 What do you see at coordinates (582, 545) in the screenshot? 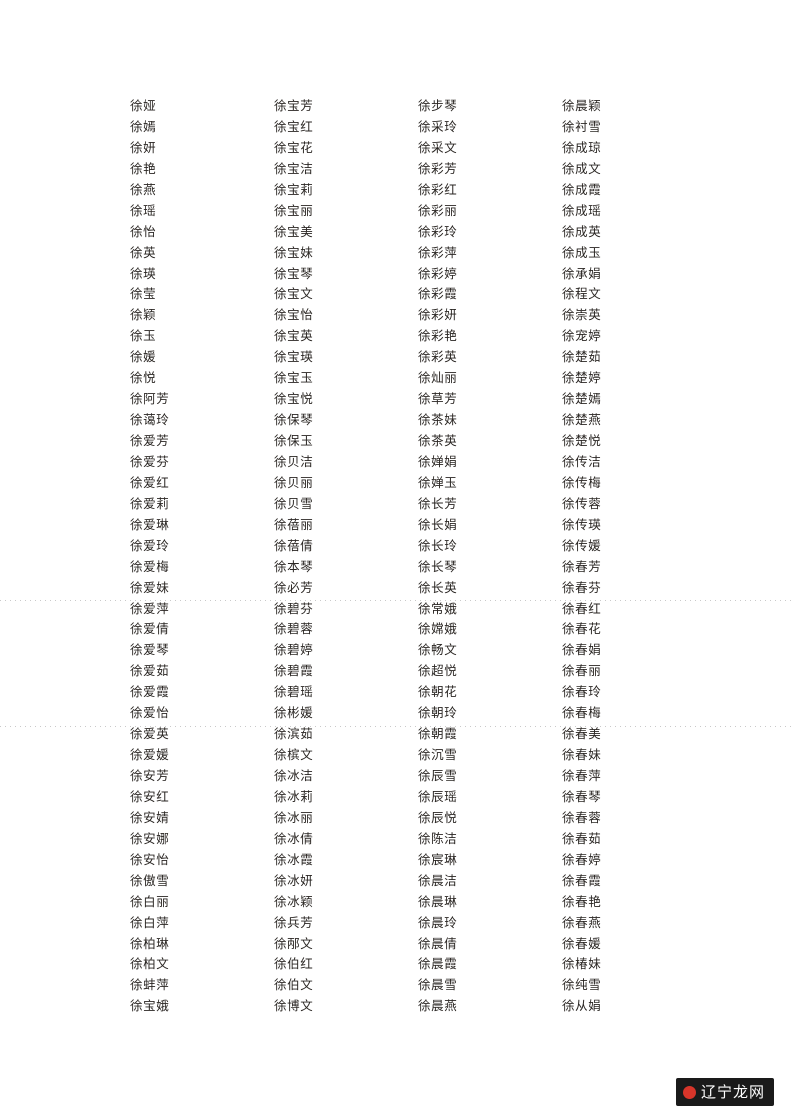
I see `name-entry: 徐传媛` at bounding box center [582, 545].